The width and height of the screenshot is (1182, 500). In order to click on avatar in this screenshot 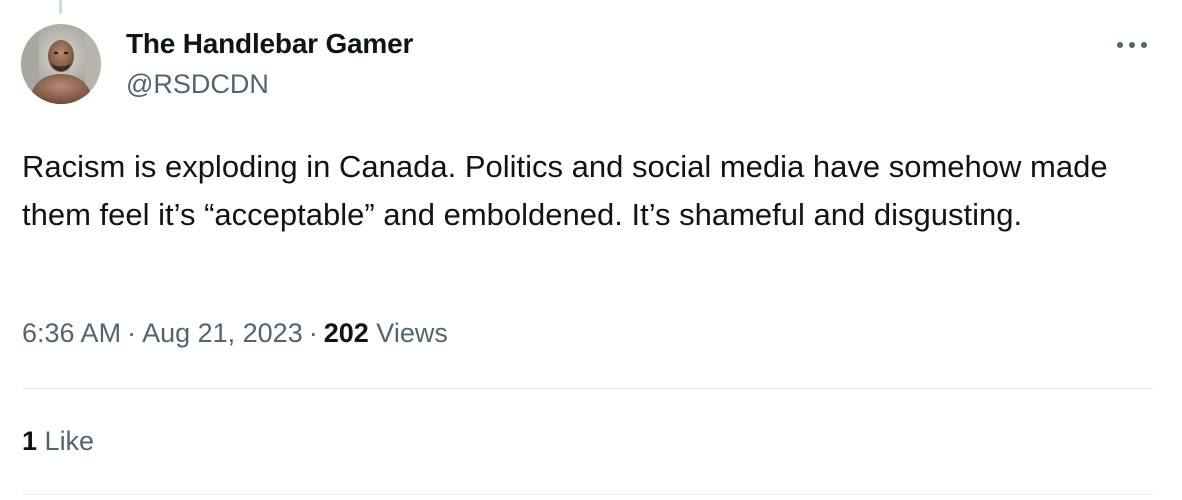, I will do `click(61, 64)`.